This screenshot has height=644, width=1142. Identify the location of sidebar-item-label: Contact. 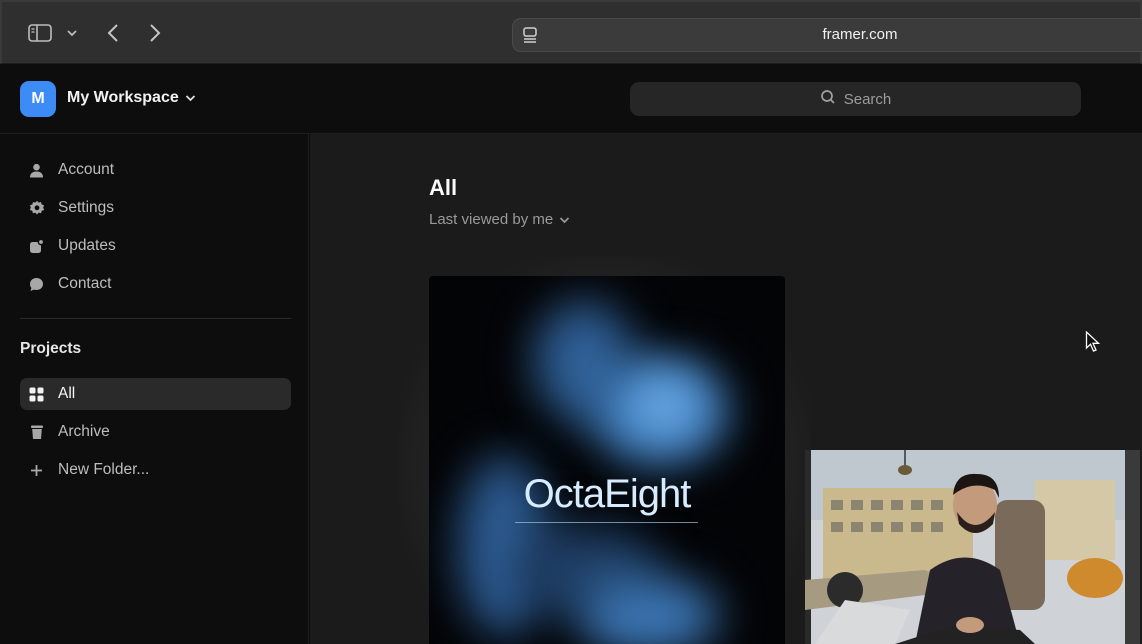
(85, 283).